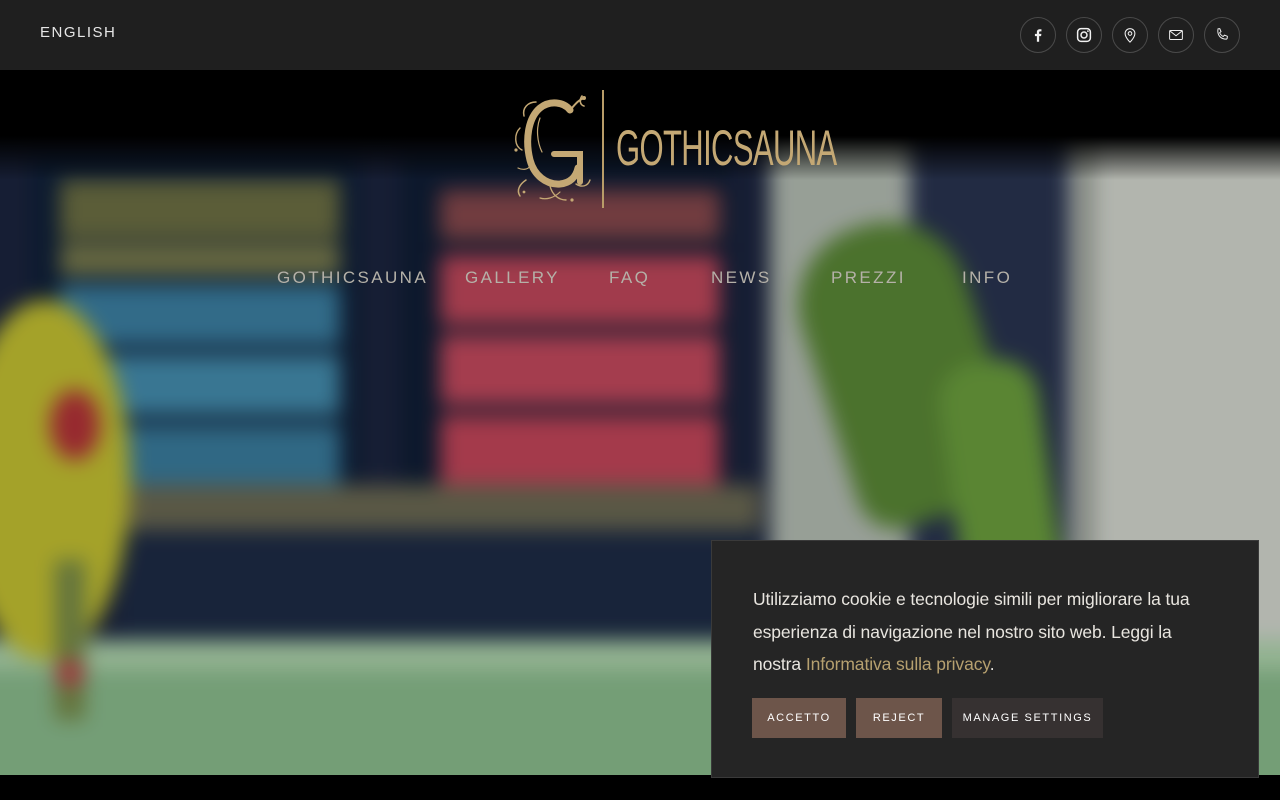 This screenshot has height=800, width=1280. What do you see at coordinates (603, 149) in the screenshot?
I see `logo-divider` at bounding box center [603, 149].